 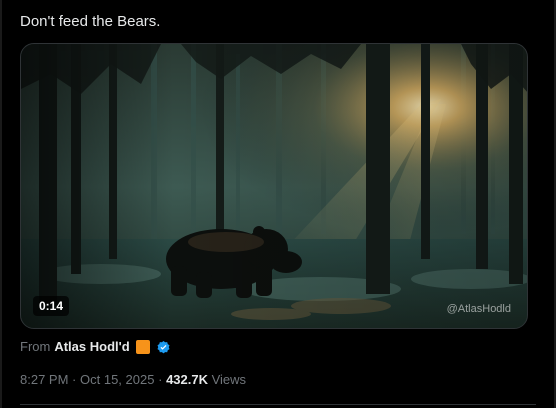 I want to click on video-duration-badge: 0:14, so click(x=51, y=306).